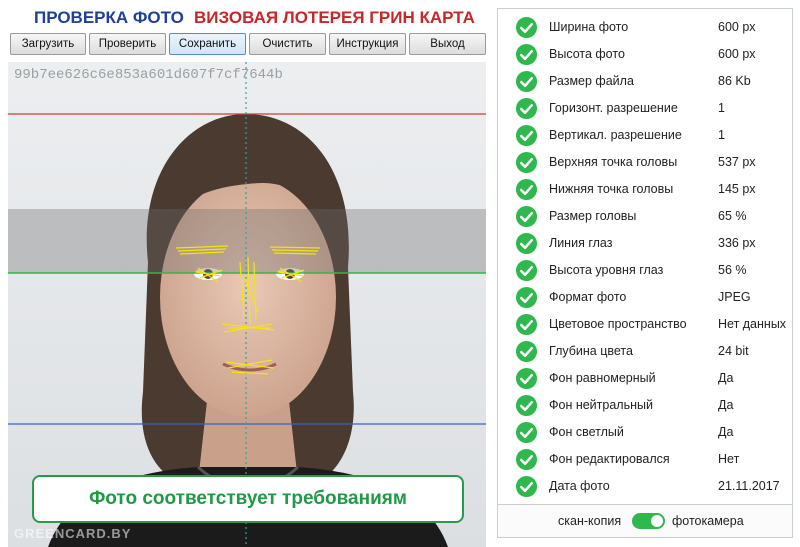  Describe the element at coordinates (73, 533) in the screenshot. I see `watermark: GREENCARD.BY` at that location.